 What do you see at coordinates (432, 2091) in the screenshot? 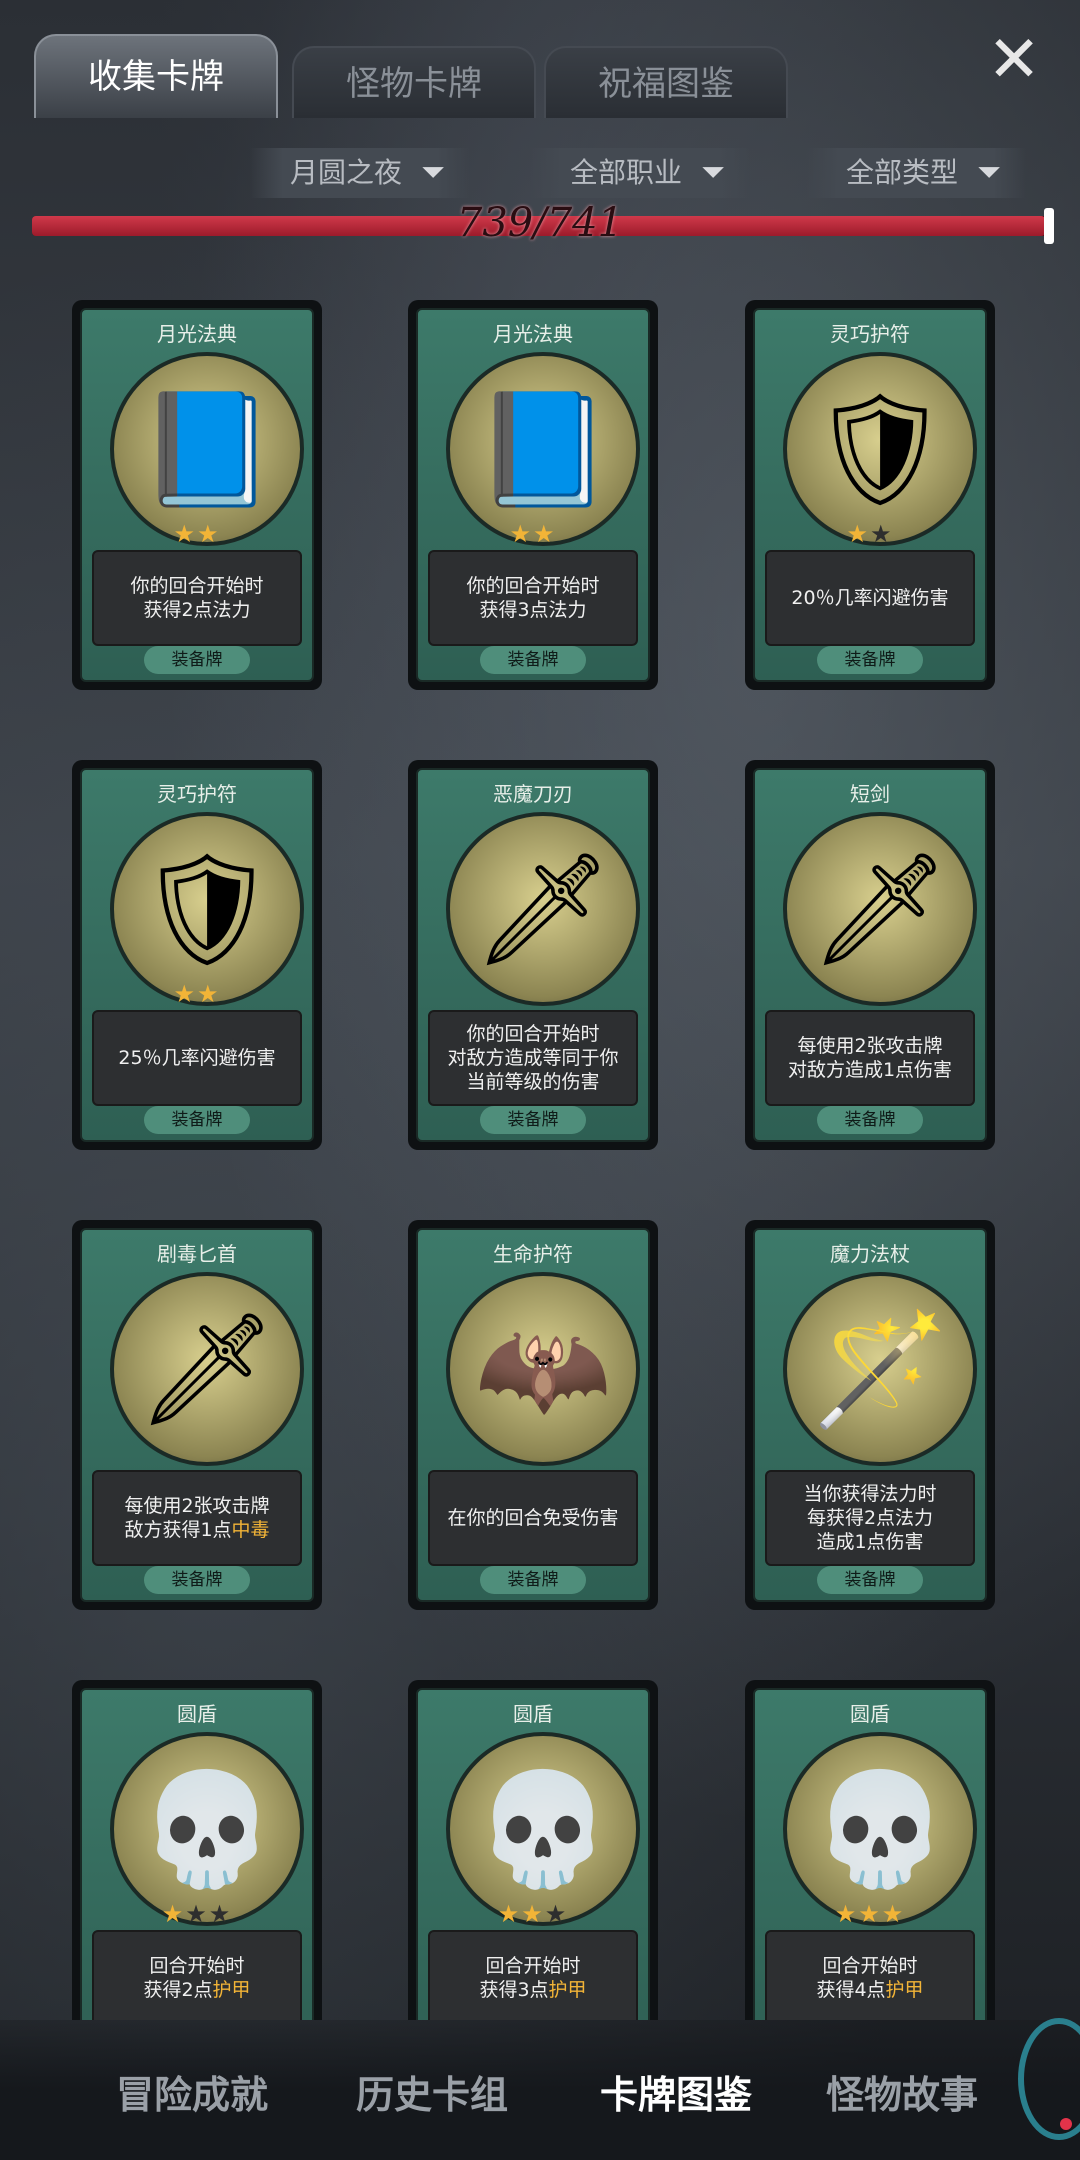
I see `nav-deck-history: 历史卡组` at bounding box center [432, 2091].